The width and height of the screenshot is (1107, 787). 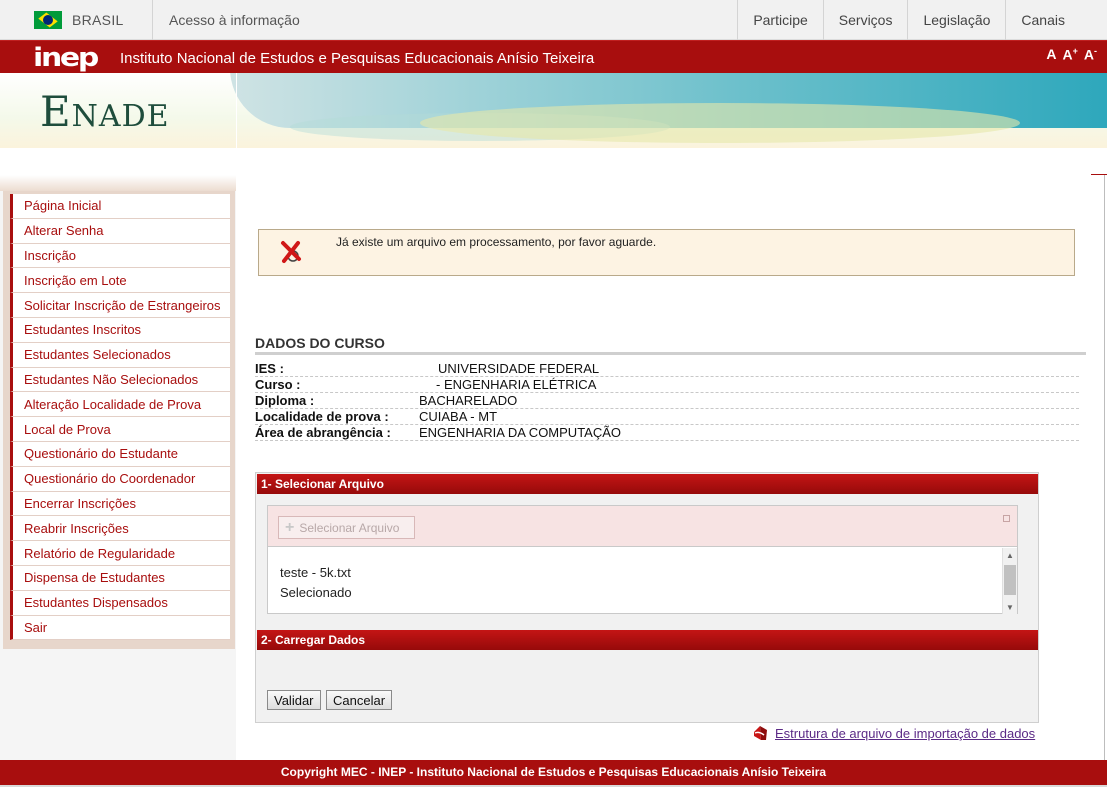 I want to click on course-row-value: ENGENHARIA DA COMPUTAÇÃO, so click(x=520, y=432).